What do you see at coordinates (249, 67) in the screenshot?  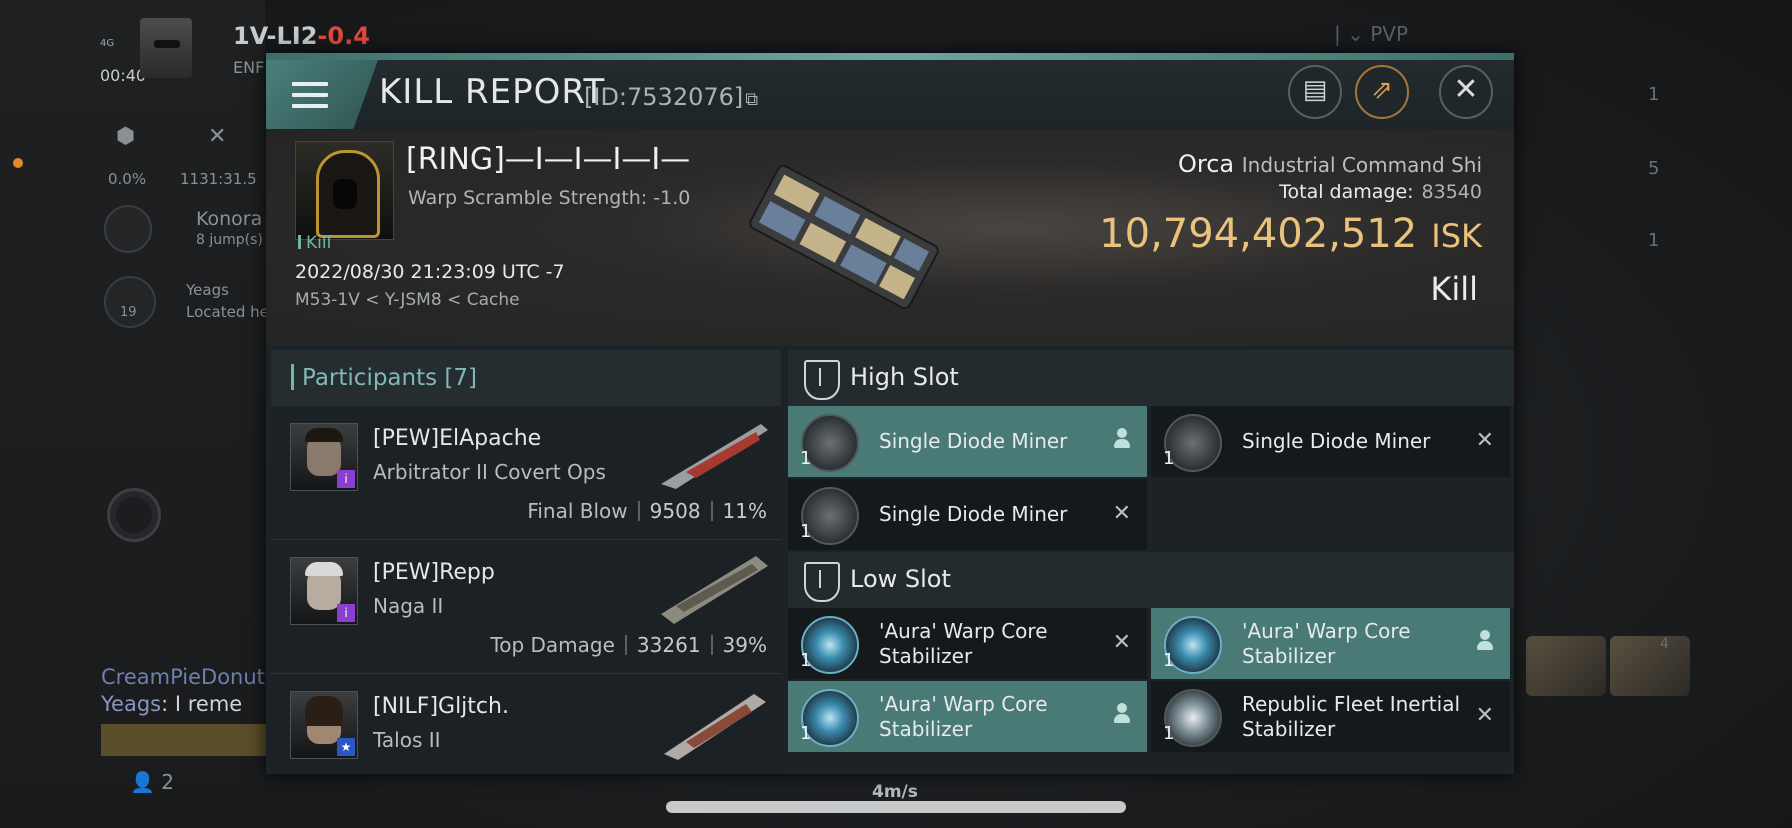 I see `corp-short: ENF` at bounding box center [249, 67].